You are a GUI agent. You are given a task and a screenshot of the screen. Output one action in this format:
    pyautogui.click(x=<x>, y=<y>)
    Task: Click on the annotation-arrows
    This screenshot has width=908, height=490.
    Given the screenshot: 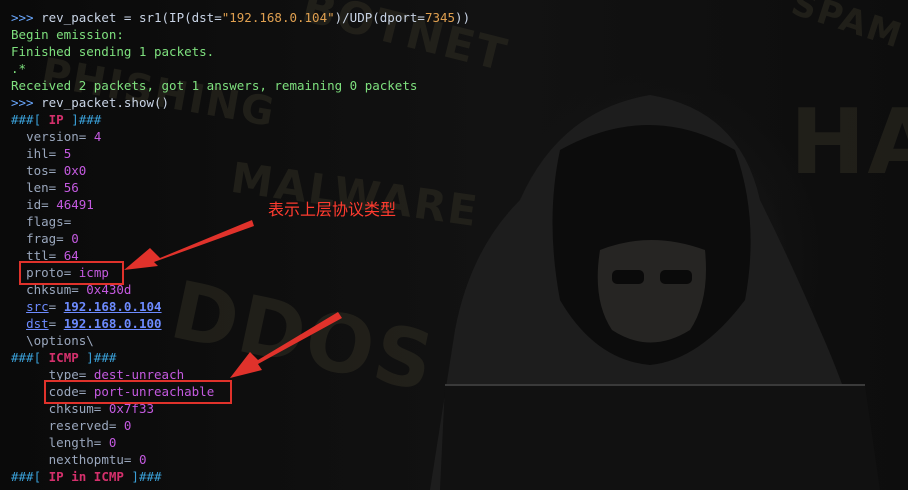 What is the action you would take?
    pyautogui.click(x=233, y=299)
    